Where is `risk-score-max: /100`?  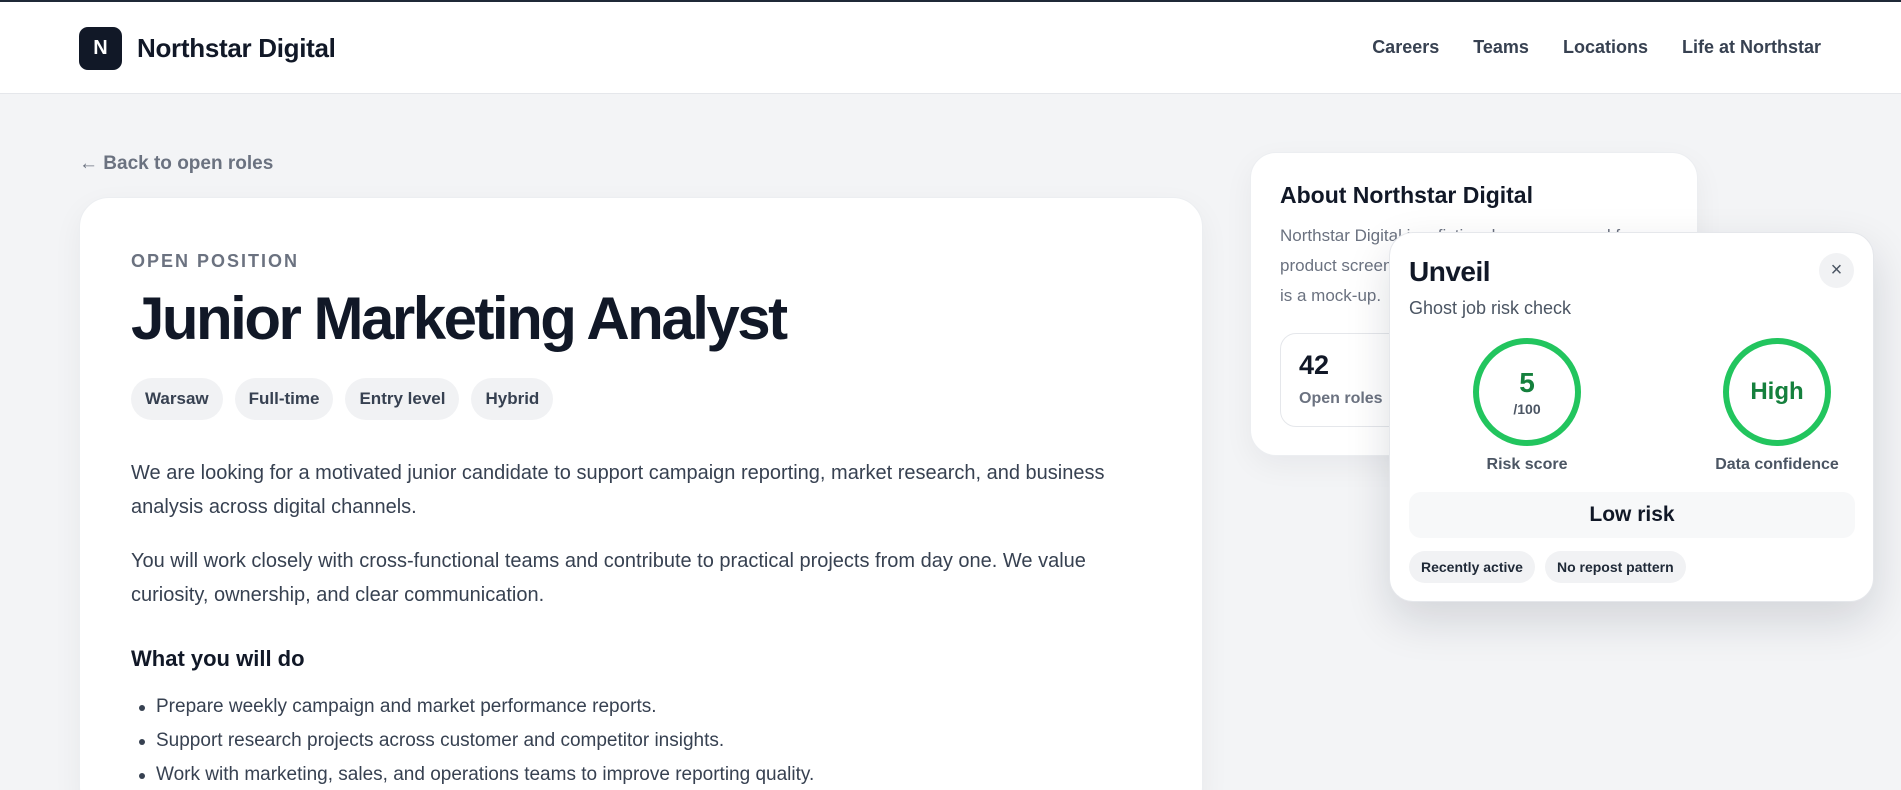 risk-score-max: /100 is located at coordinates (1527, 408).